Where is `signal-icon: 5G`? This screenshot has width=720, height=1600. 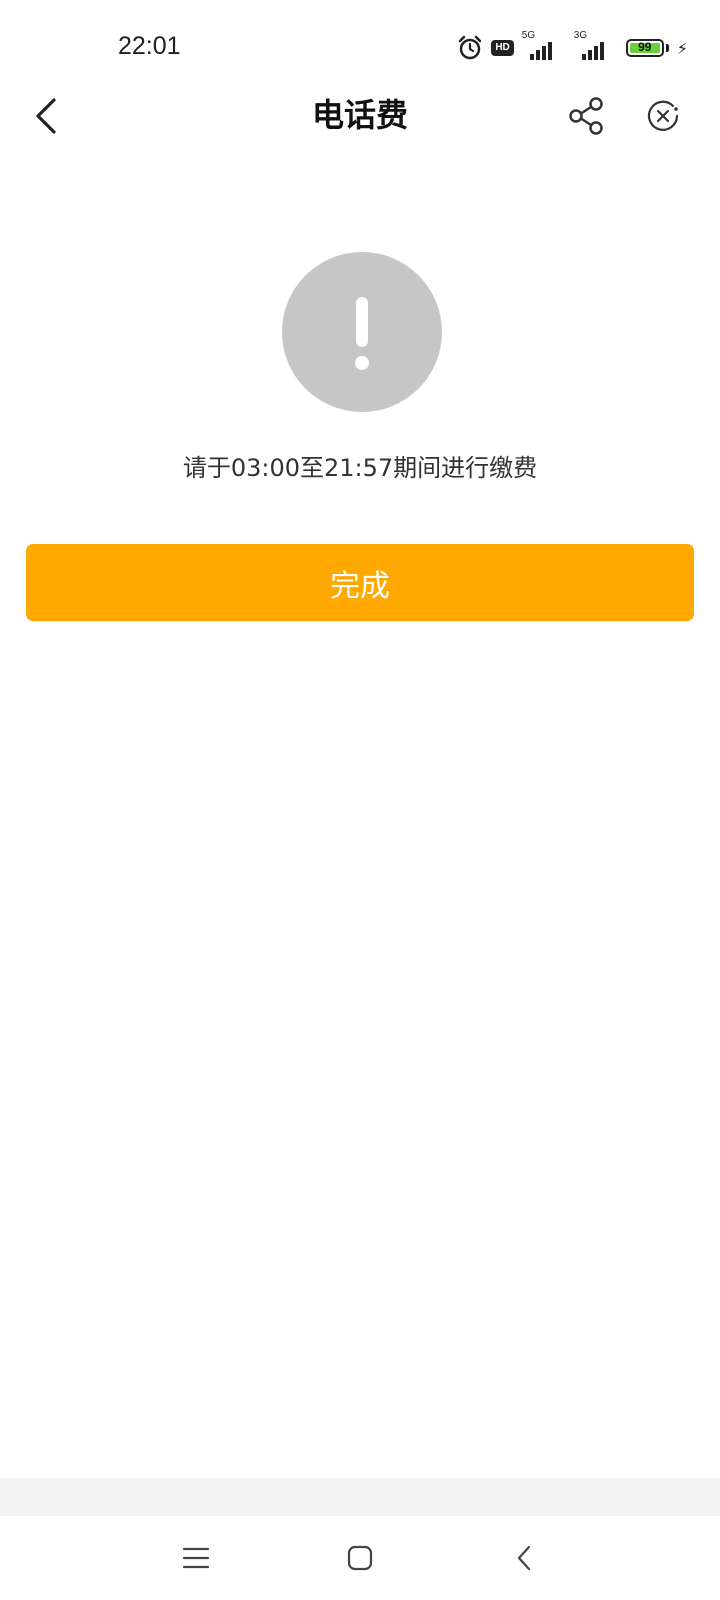
signal-icon: 5G is located at coordinates (544, 45).